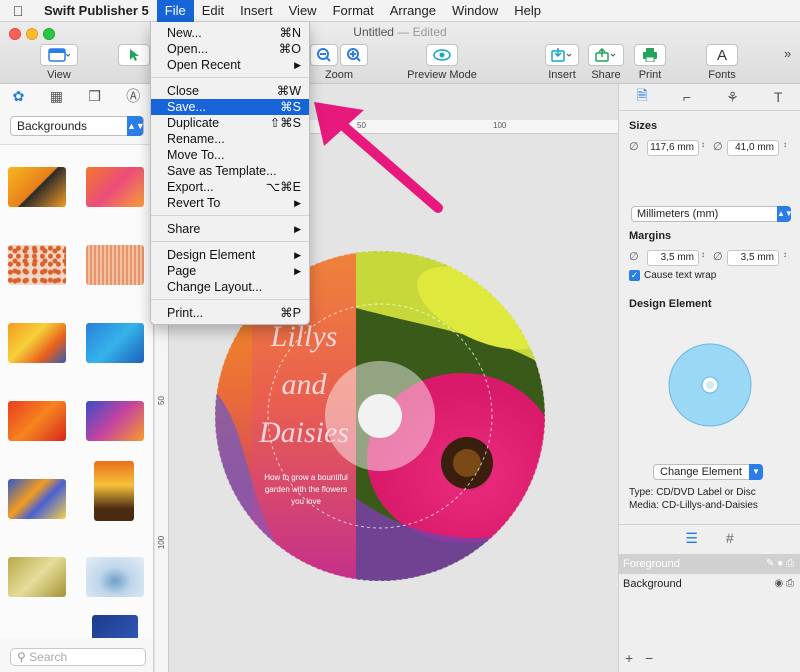 Image resolution: width=800 pixels, height=672 pixels. I want to click on remove-layer-button: −, so click(649, 658).